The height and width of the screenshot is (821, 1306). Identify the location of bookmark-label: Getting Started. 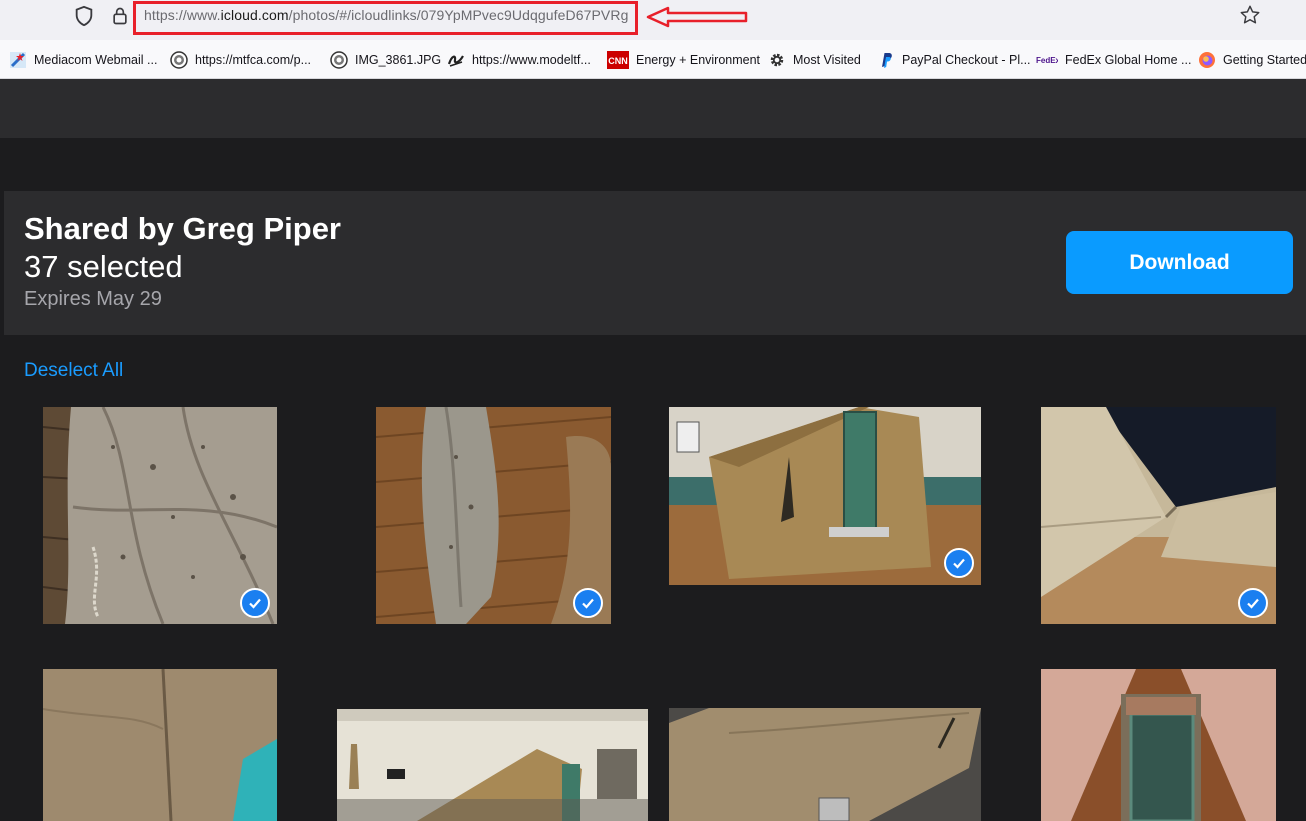
(1264, 60).